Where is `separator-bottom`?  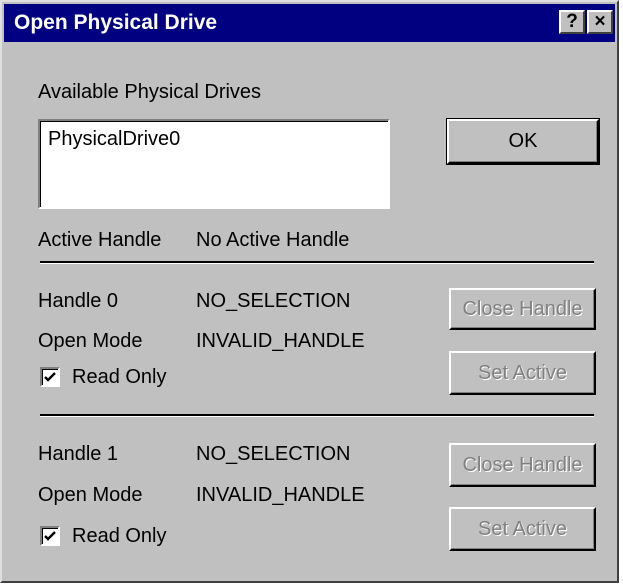
separator-bottom is located at coordinates (317, 415).